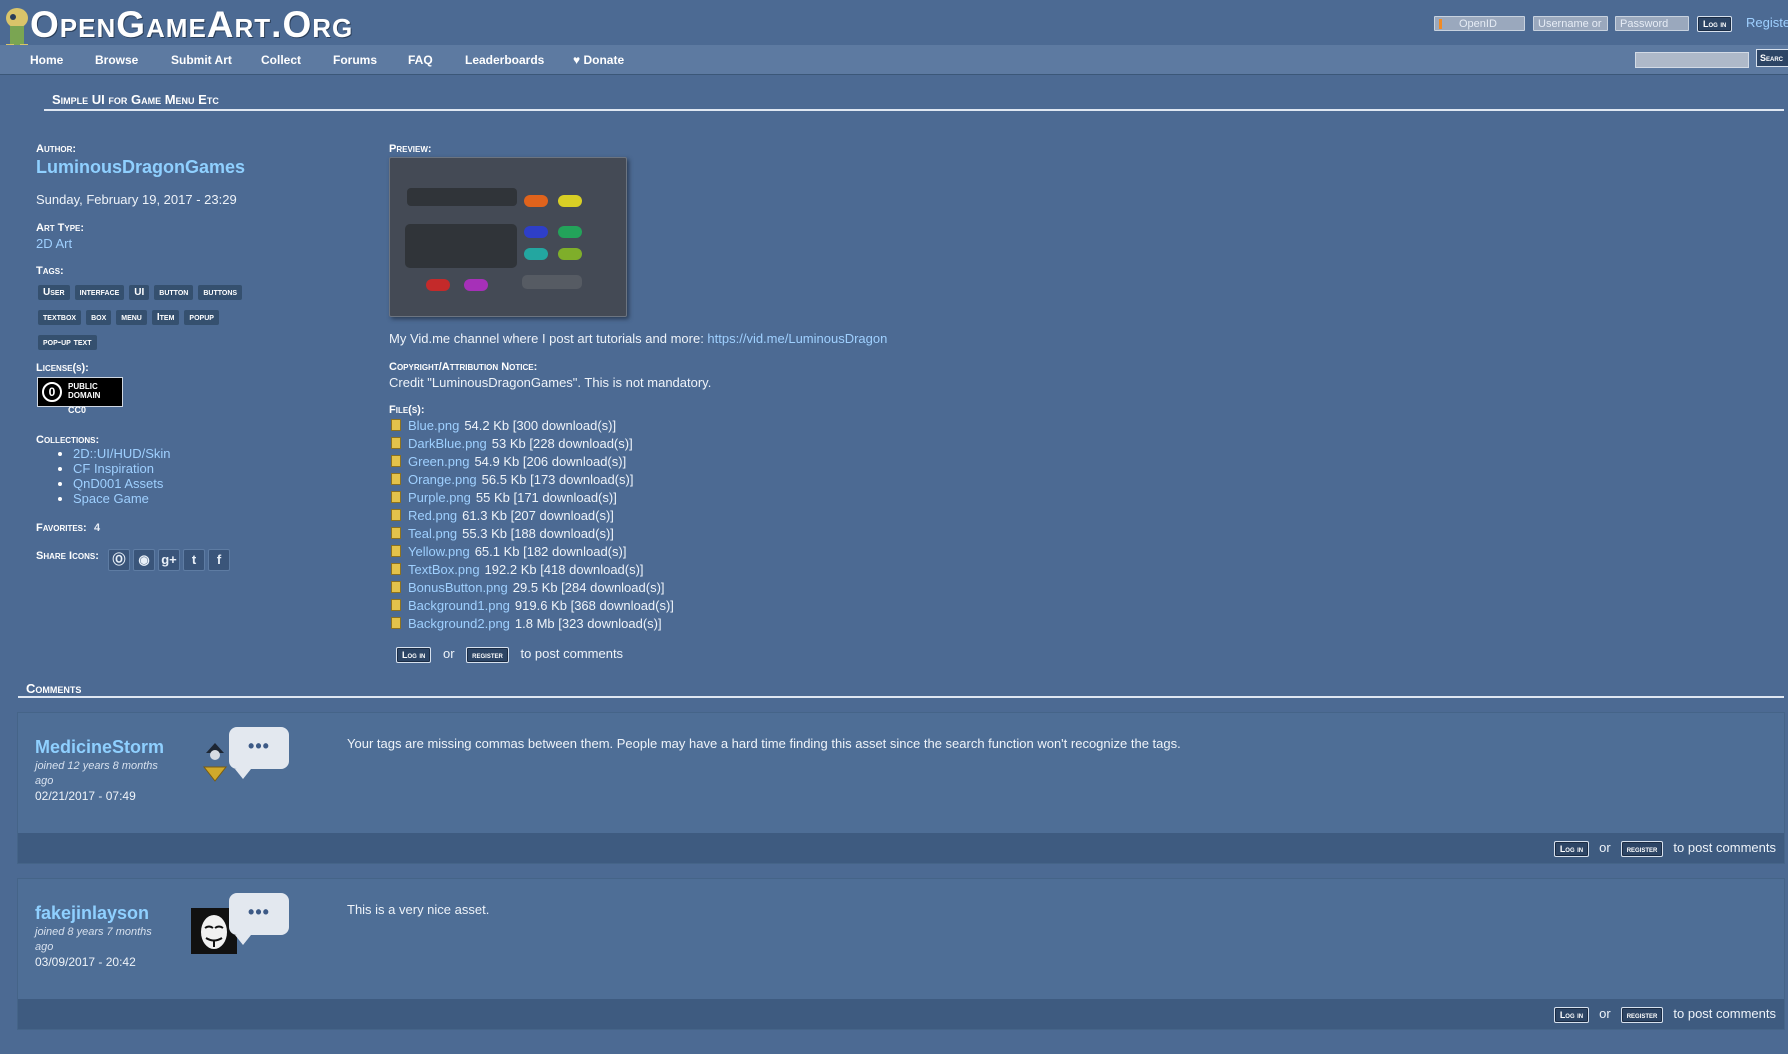 The width and height of the screenshot is (1788, 1054). I want to click on tag: pop-up text, so click(67, 342).